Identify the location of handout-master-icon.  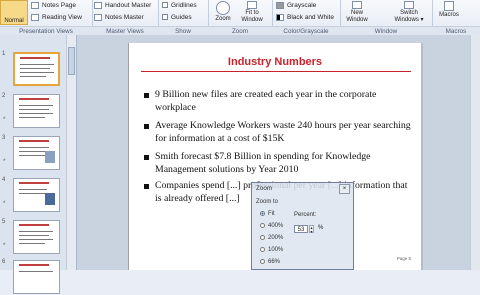
(98, 5).